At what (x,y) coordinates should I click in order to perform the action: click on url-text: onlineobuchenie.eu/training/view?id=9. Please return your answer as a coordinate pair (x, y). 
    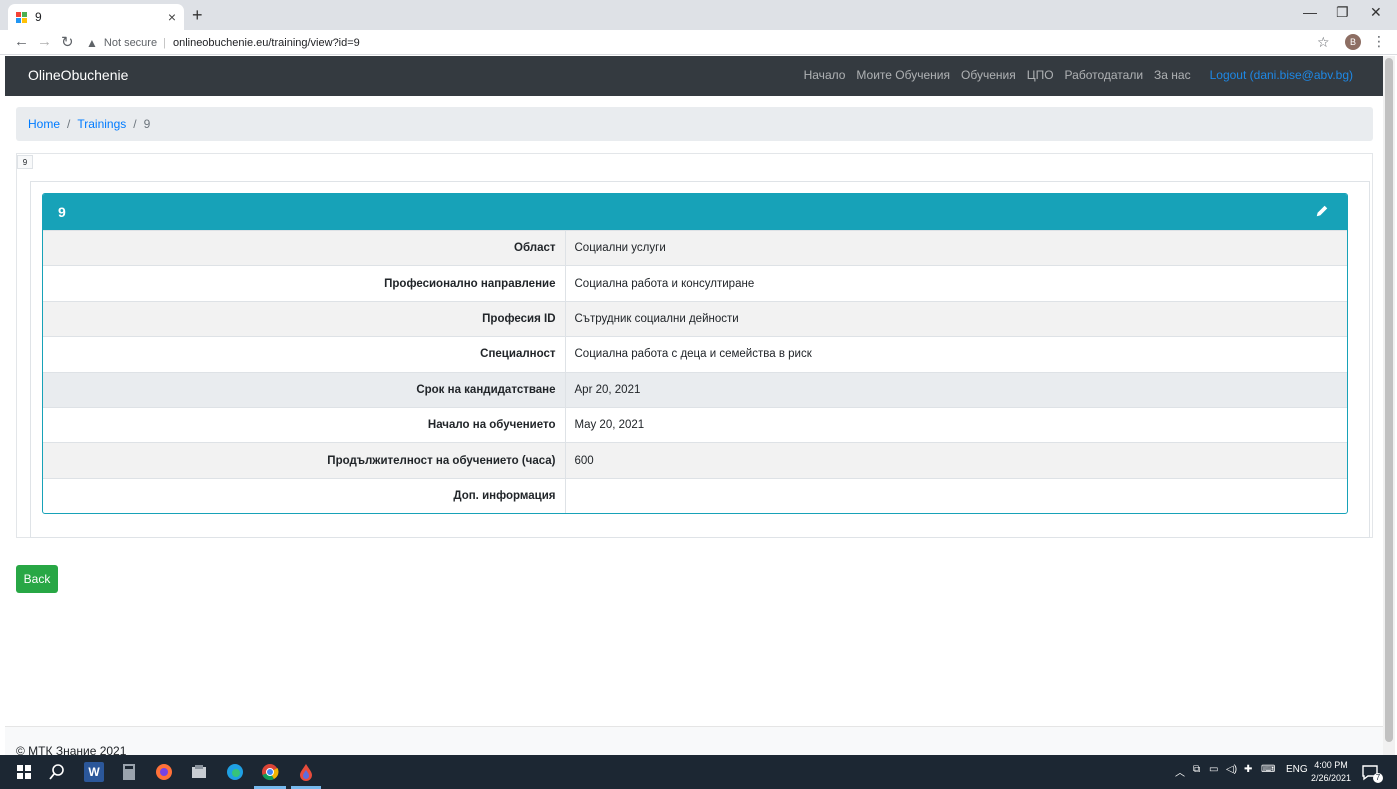
    Looking at the image, I should click on (266, 42).